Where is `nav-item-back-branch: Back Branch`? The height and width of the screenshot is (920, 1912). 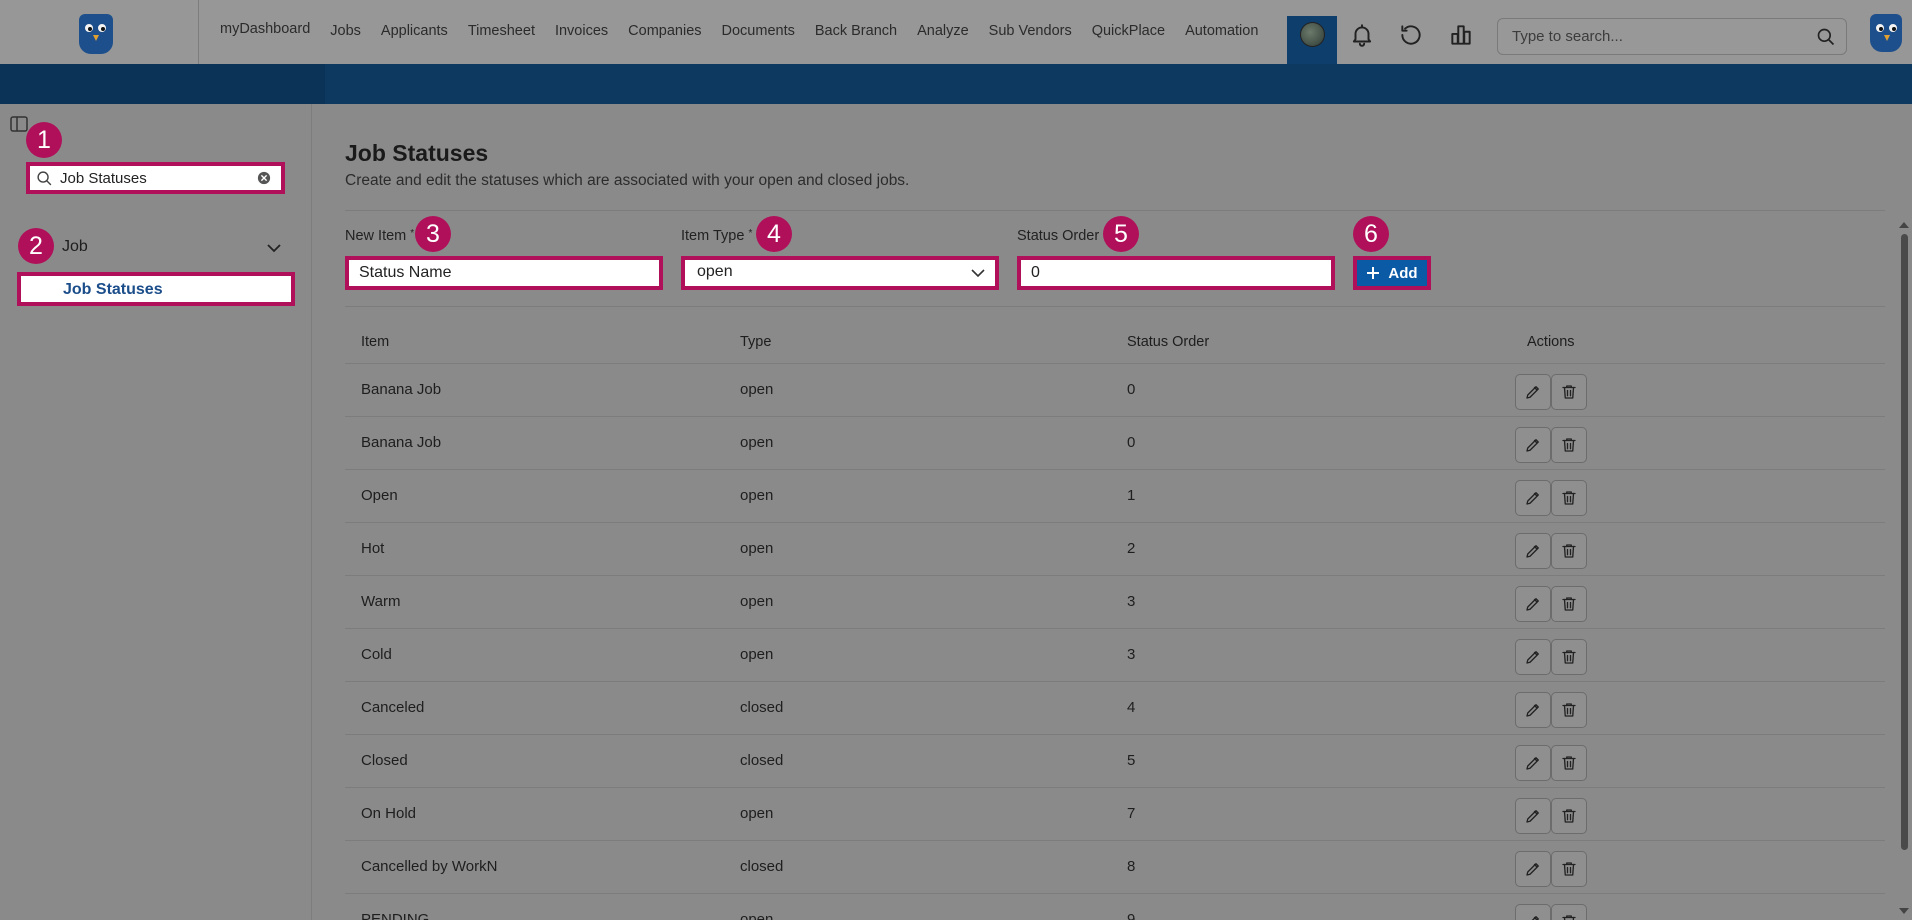 nav-item-back-branch: Back Branch is located at coordinates (856, 31).